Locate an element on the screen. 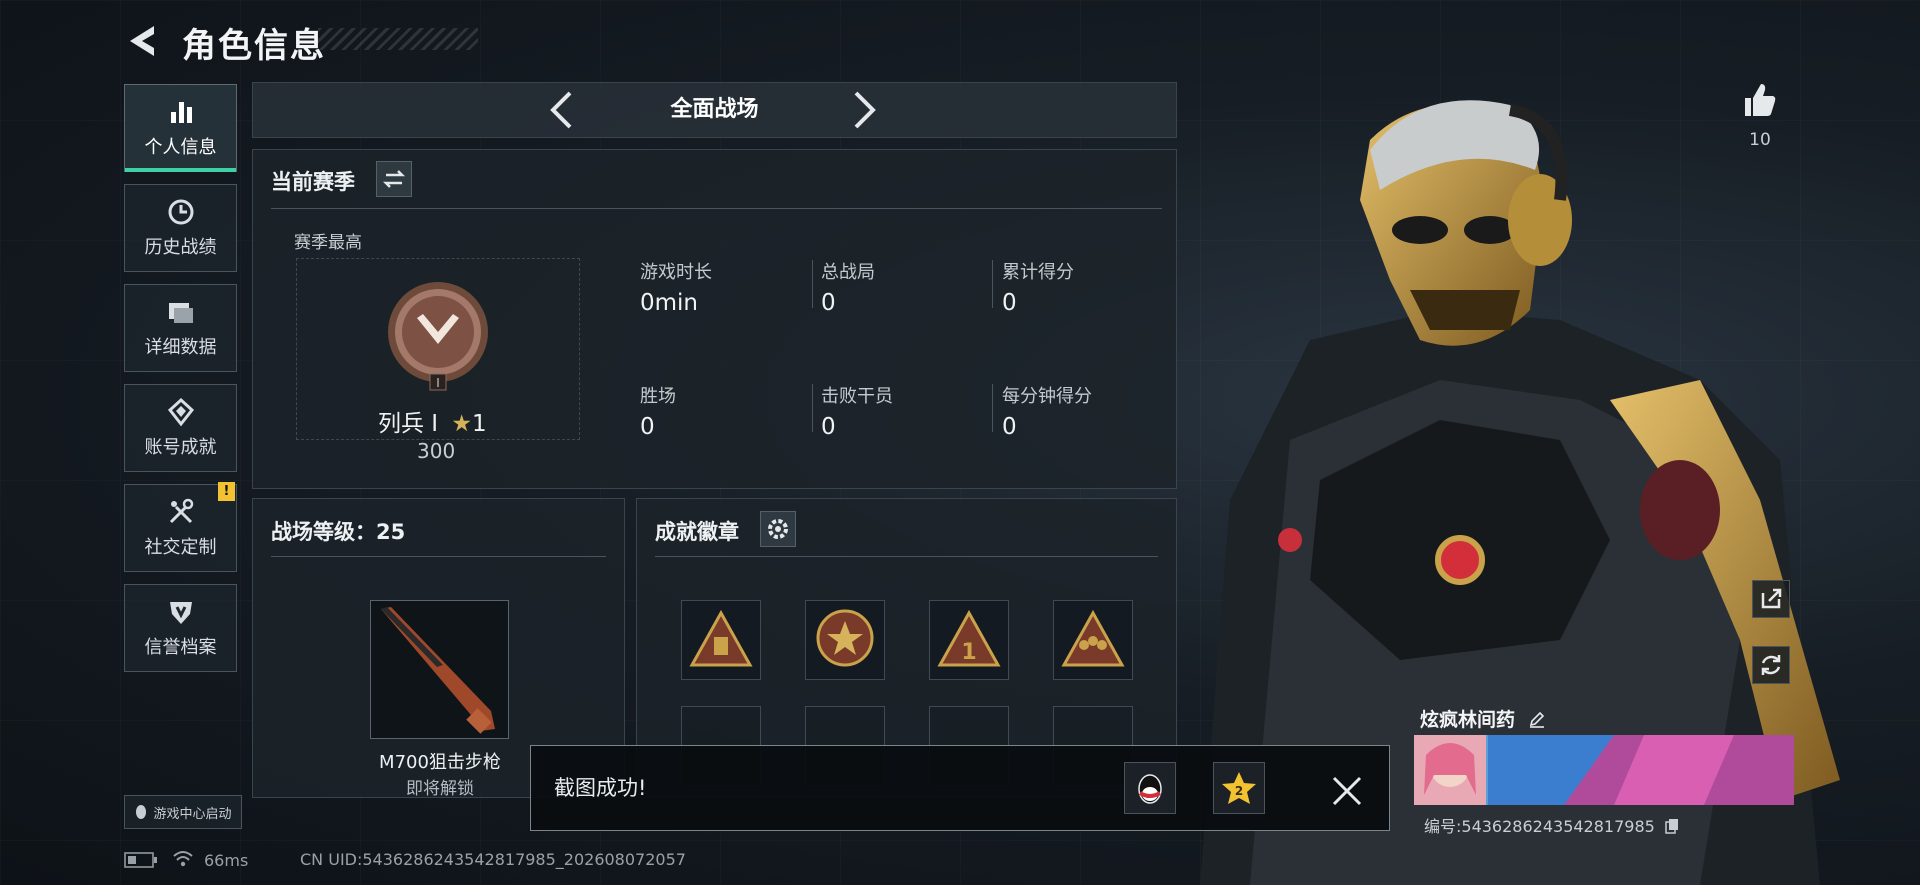 The image size is (1920, 885). rotate-button is located at coordinates (1771, 665).